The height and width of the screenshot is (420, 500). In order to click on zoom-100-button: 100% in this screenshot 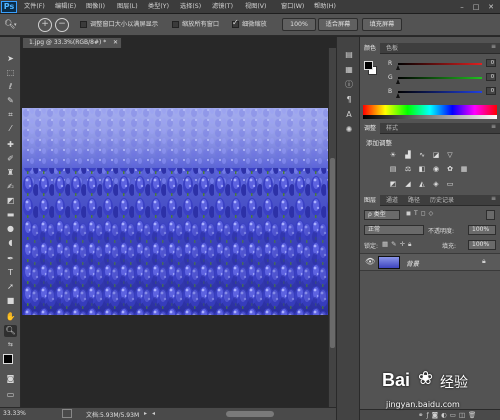, I will do `click(299, 24)`.